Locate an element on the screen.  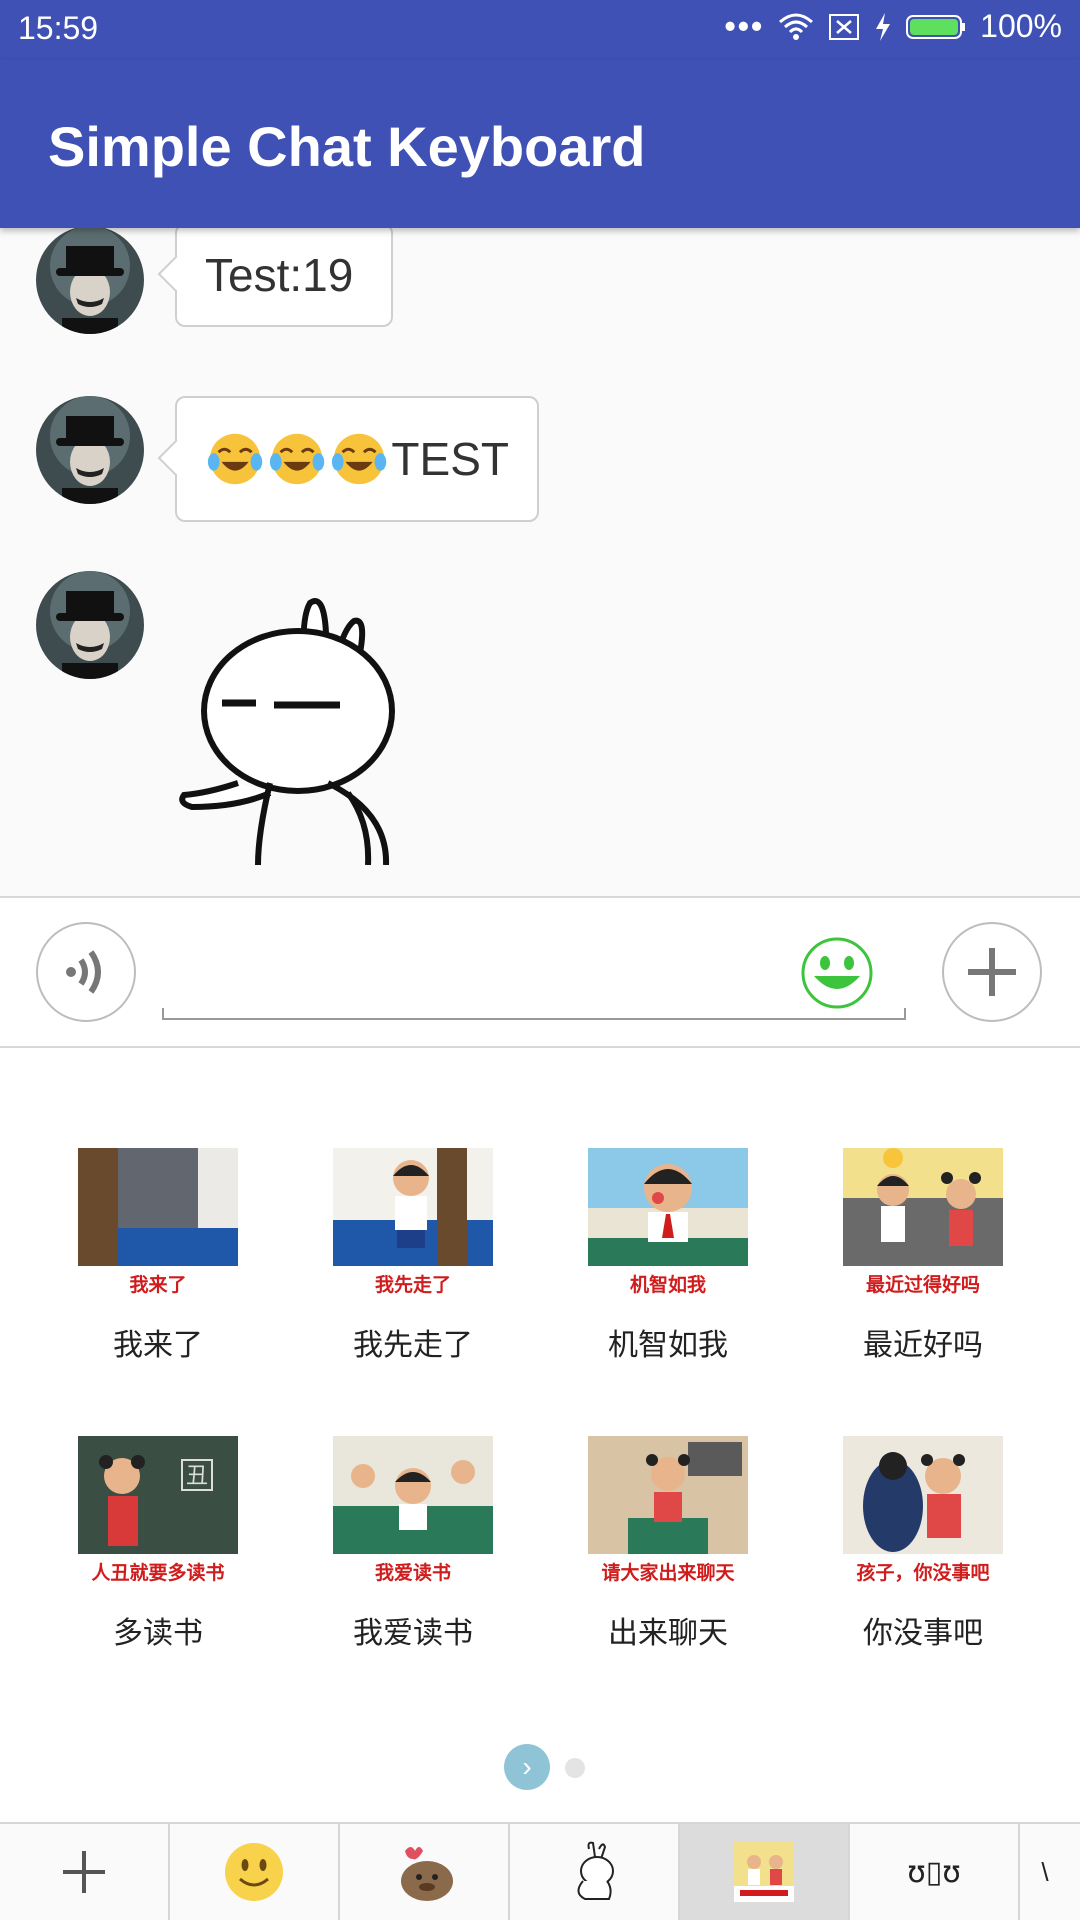
sticker-item: 我先走了 我先走了 is located at coordinates (413, 1256).